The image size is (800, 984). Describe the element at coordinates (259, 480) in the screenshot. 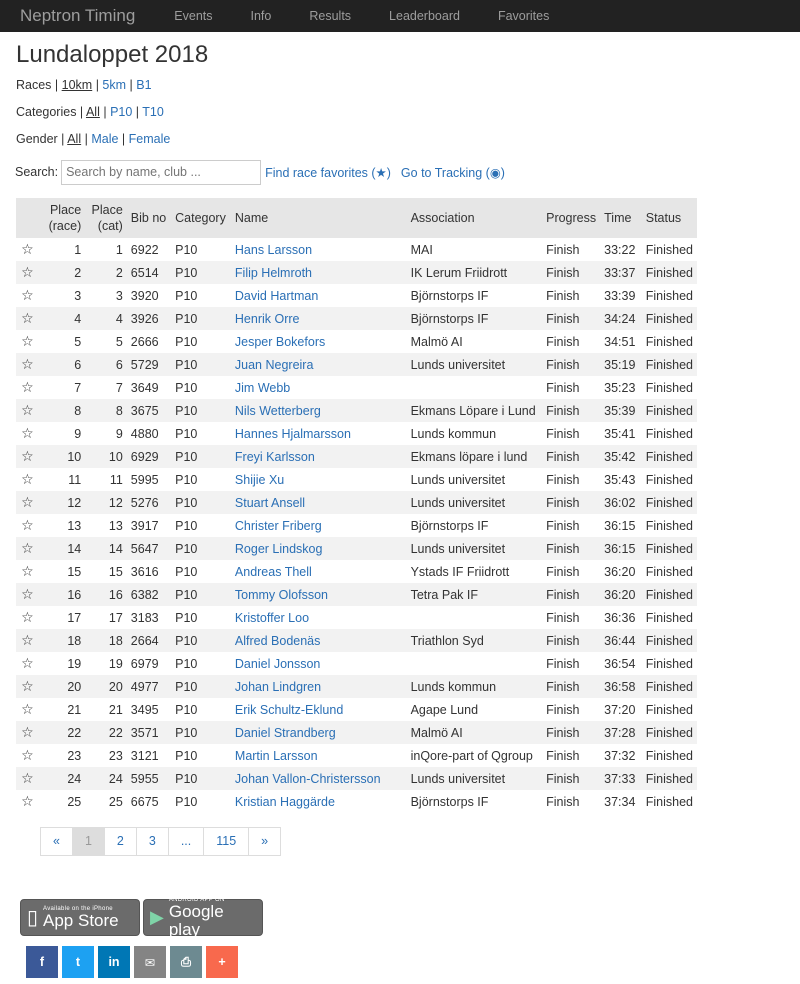

I see `runner-name-link: Shijie Xu` at that location.